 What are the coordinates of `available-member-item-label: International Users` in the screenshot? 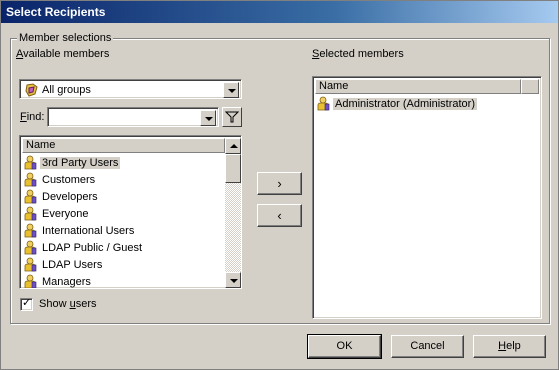 It's located at (88, 231).